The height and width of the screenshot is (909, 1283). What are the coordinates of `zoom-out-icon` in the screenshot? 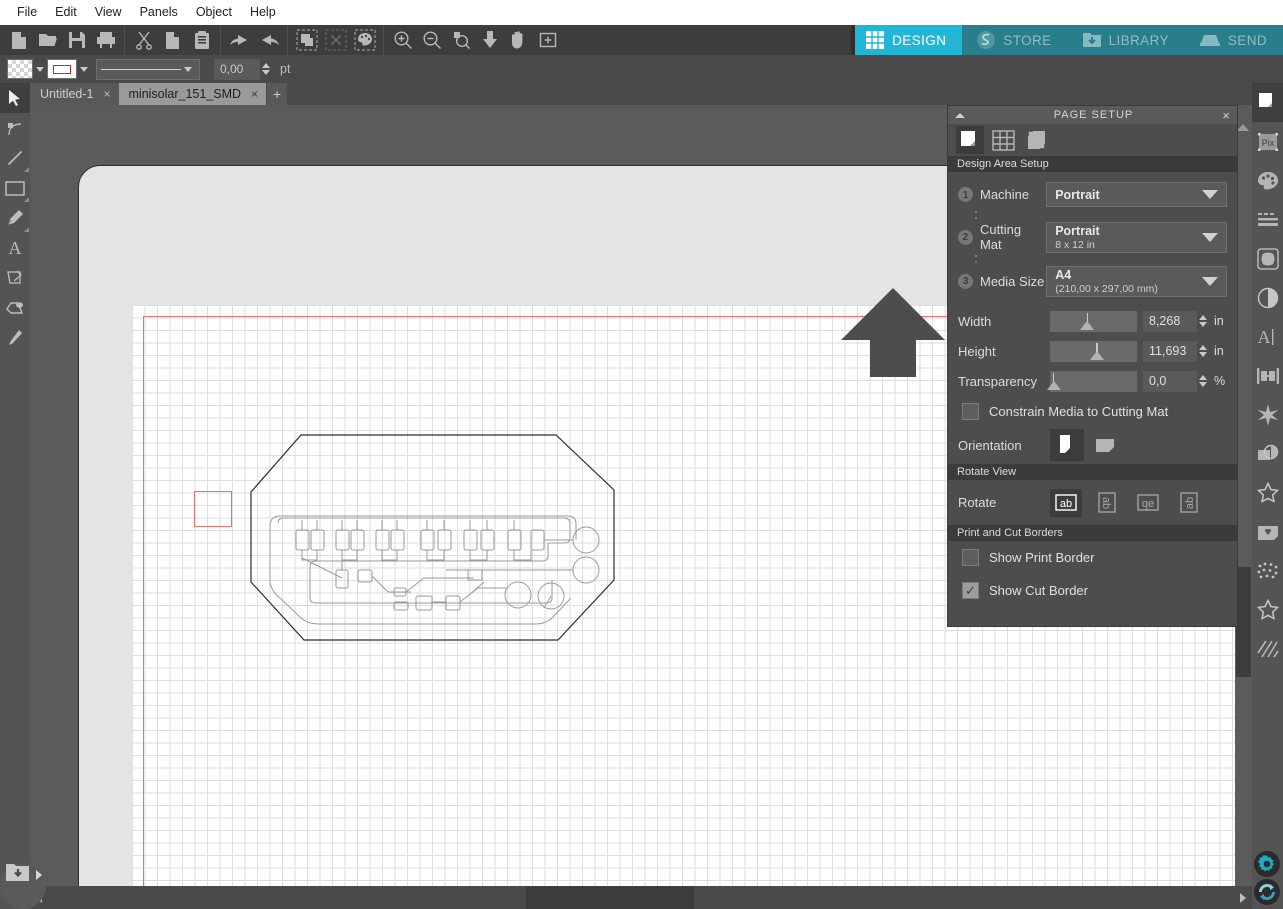 It's located at (431, 40).